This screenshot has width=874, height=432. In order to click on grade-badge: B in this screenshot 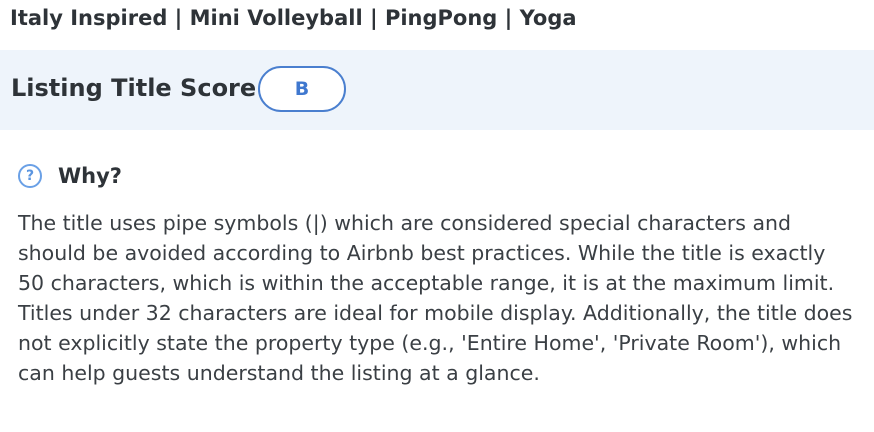, I will do `click(302, 89)`.